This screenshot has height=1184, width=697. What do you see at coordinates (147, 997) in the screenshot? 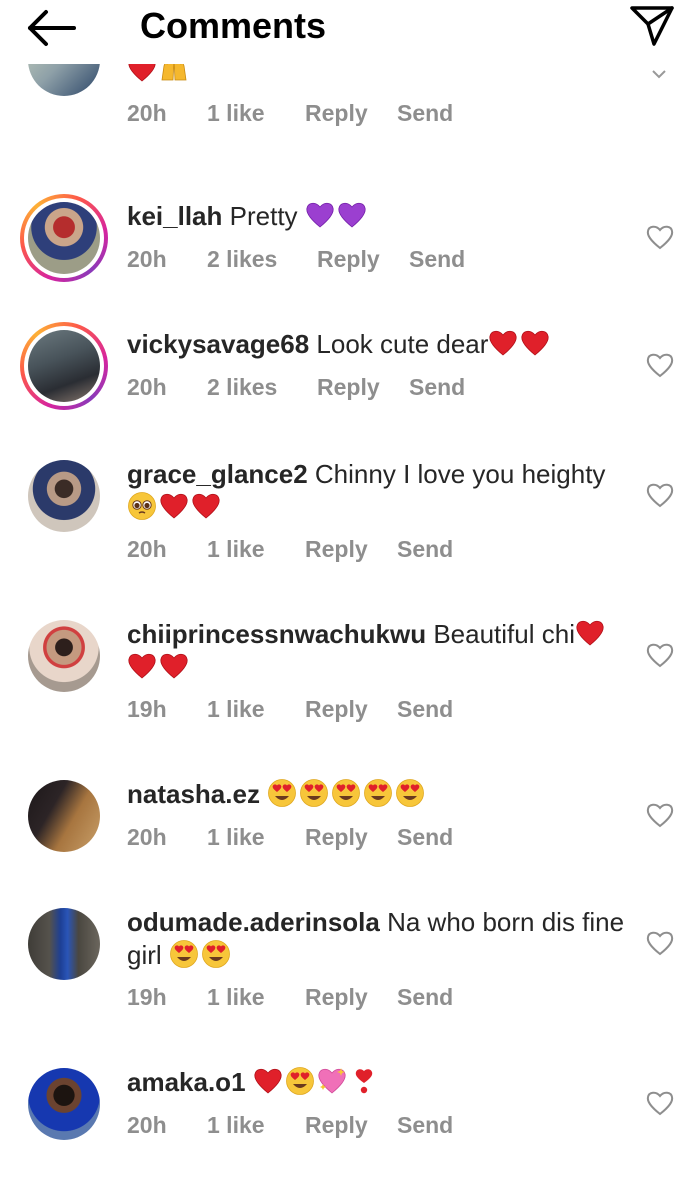
I see `comment-time: 19h` at bounding box center [147, 997].